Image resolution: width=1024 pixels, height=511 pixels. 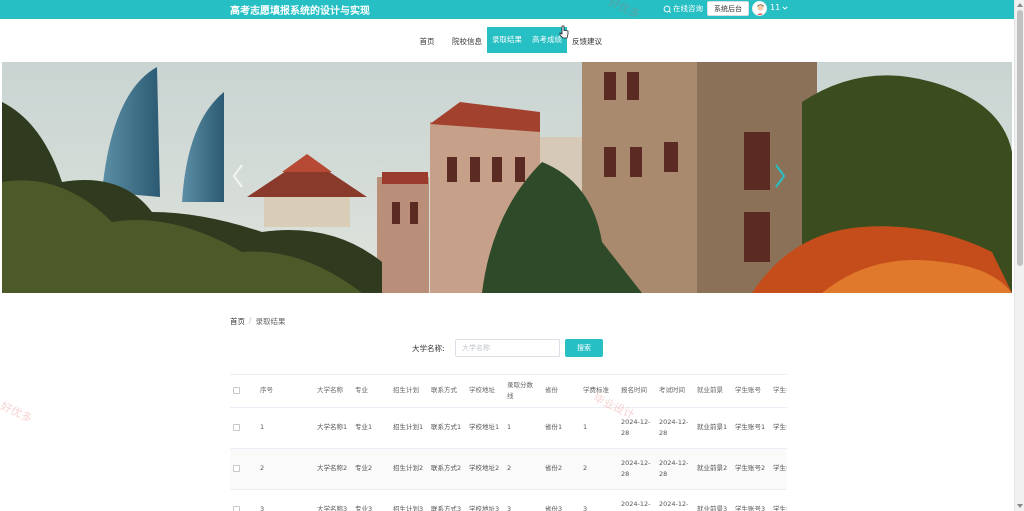 I want to click on column-header: 学生账号, so click(x=751, y=391).